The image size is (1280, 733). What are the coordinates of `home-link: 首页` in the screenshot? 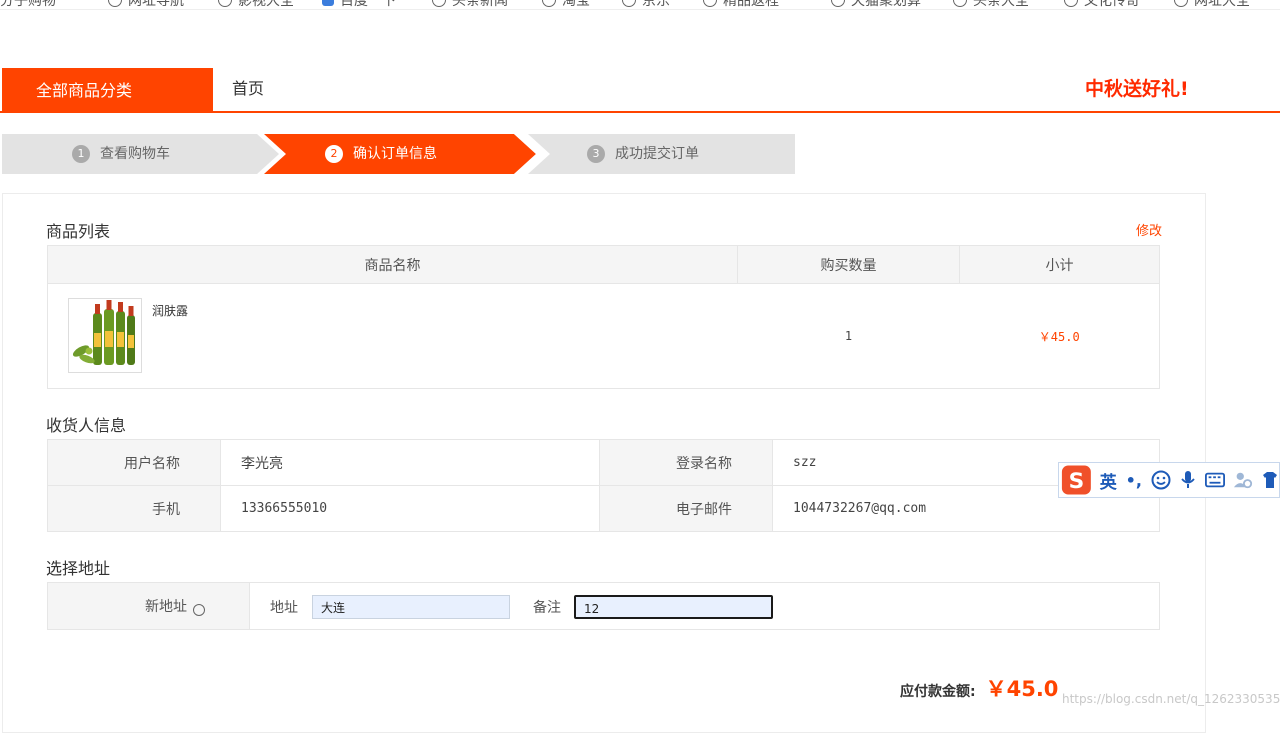 It's located at (248, 89).